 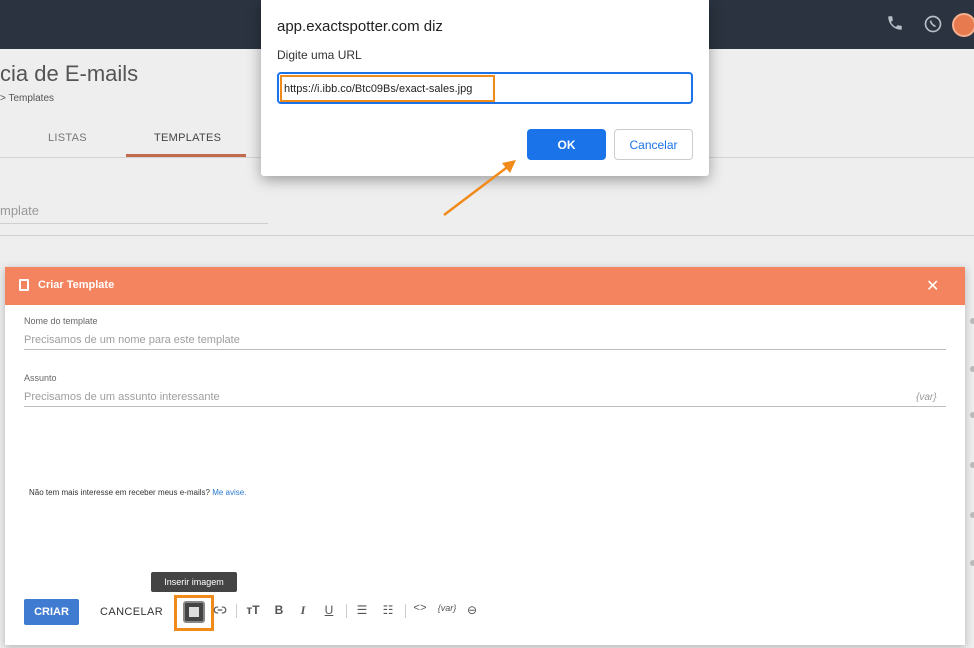 What do you see at coordinates (51, 612) in the screenshot?
I see `create-button: CRIAR` at bounding box center [51, 612].